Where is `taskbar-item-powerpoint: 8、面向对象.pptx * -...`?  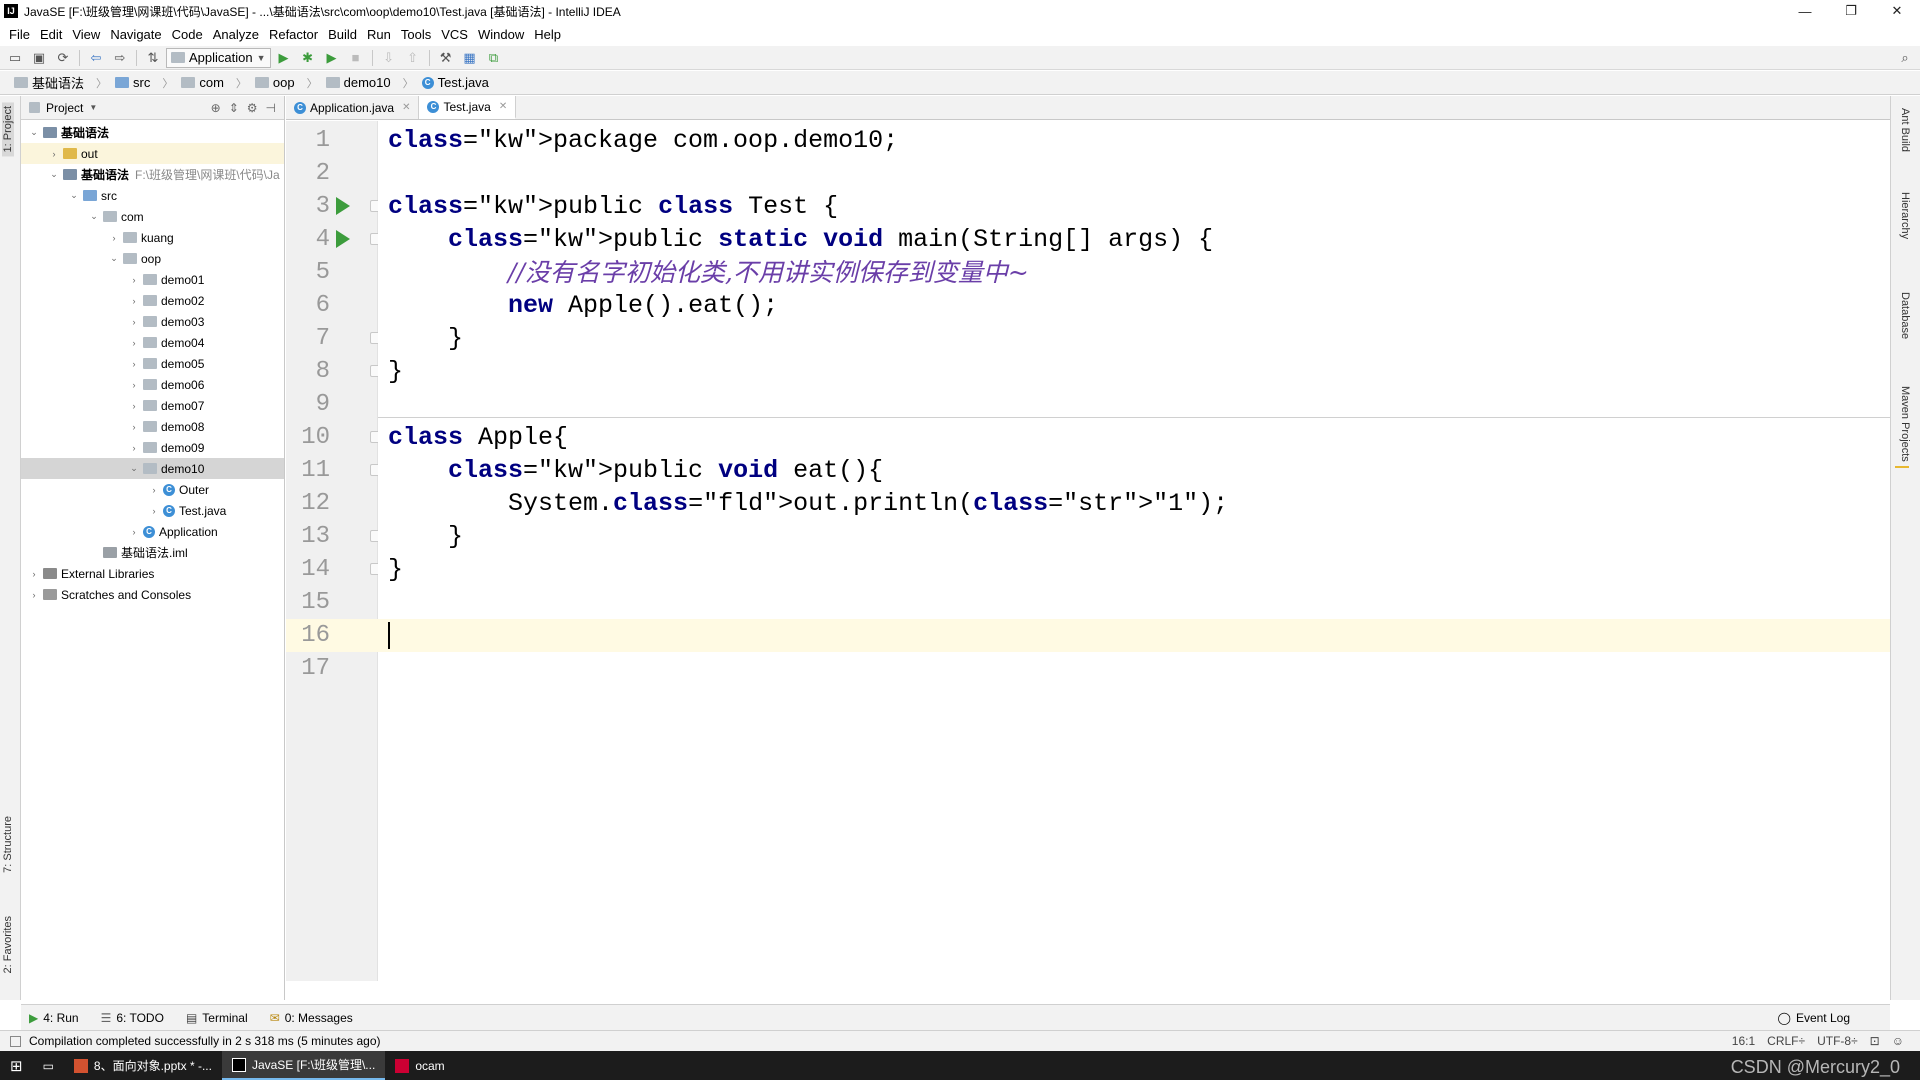
taskbar-item-powerpoint: 8、面向对象.pptx * -... is located at coordinates (143, 1065).